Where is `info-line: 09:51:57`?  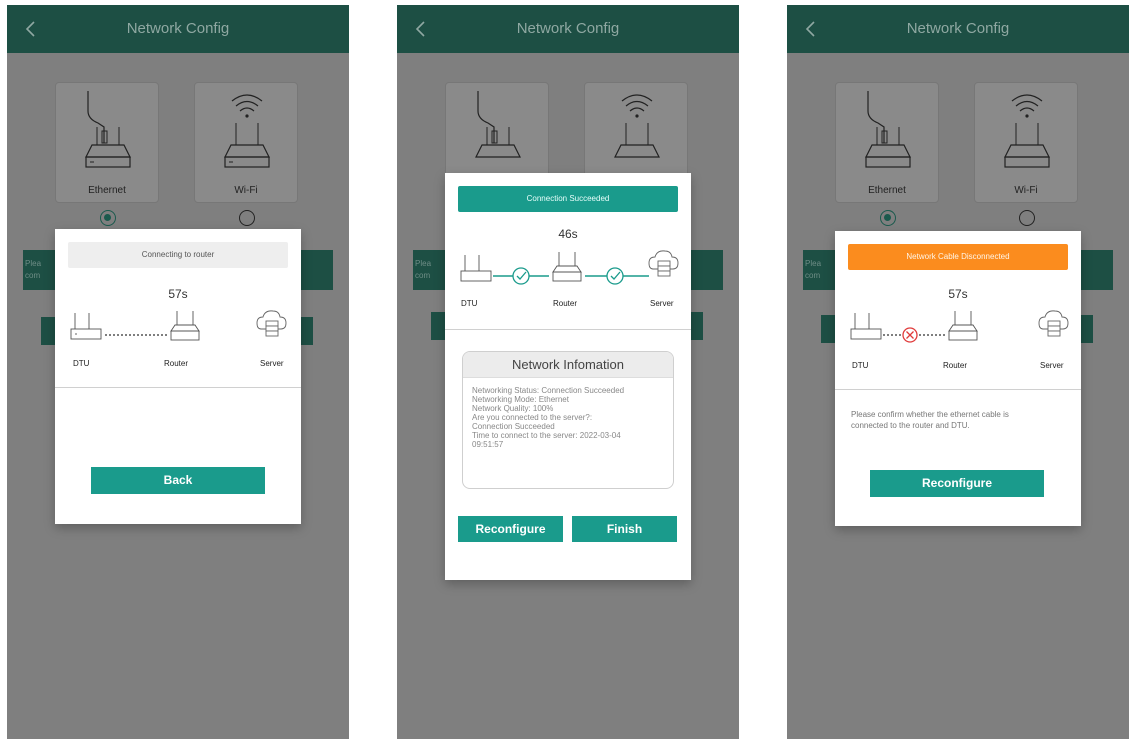
info-line: 09:51:57 is located at coordinates (488, 444).